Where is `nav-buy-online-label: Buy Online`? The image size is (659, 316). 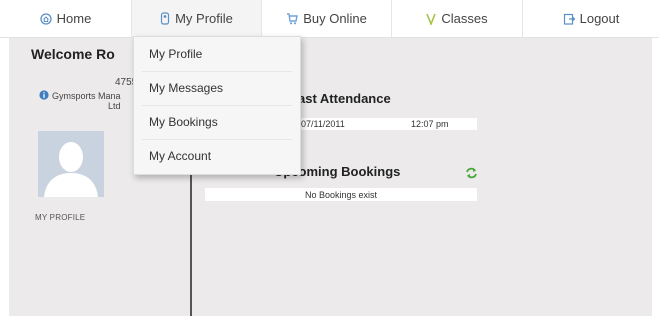 nav-buy-online-label: Buy Online is located at coordinates (335, 18).